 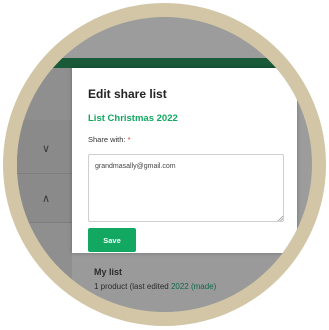 What do you see at coordinates (107, 139) in the screenshot?
I see `share-with-label-text: Share with:` at bounding box center [107, 139].